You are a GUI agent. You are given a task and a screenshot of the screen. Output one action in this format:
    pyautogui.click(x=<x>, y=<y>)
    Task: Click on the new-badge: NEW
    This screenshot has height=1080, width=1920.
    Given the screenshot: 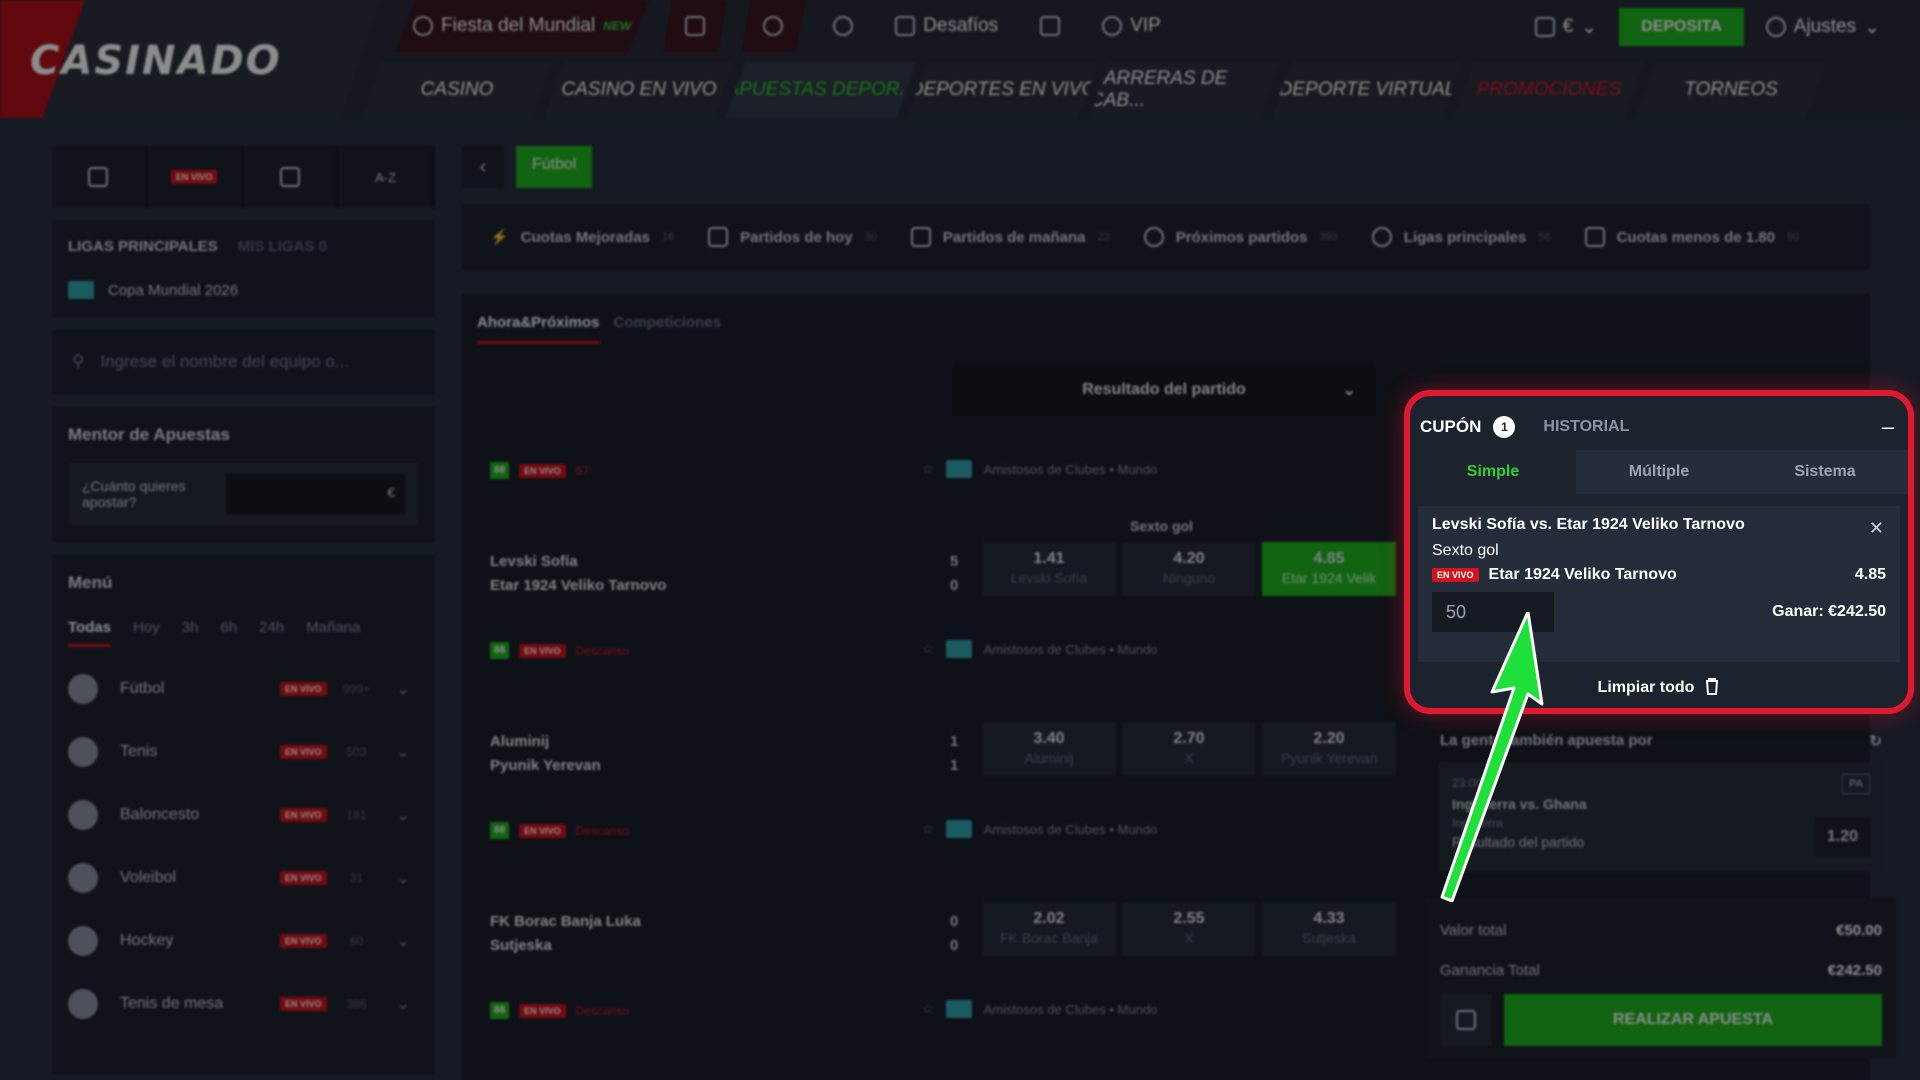 What is the action you would take?
    pyautogui.click(x=617, y=26)
    